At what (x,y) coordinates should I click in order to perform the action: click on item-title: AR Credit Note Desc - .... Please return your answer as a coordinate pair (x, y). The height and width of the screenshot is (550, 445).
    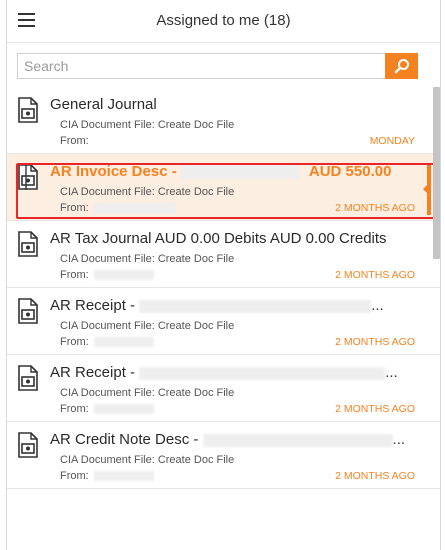
    Looking at the image, I should click on (230, 439).